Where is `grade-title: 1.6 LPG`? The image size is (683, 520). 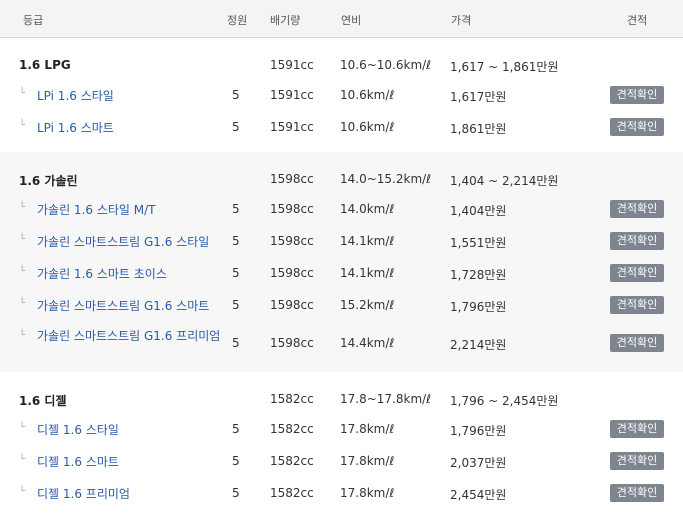
grade-title: 1.6 LPG is located at coordinates (45, 65).